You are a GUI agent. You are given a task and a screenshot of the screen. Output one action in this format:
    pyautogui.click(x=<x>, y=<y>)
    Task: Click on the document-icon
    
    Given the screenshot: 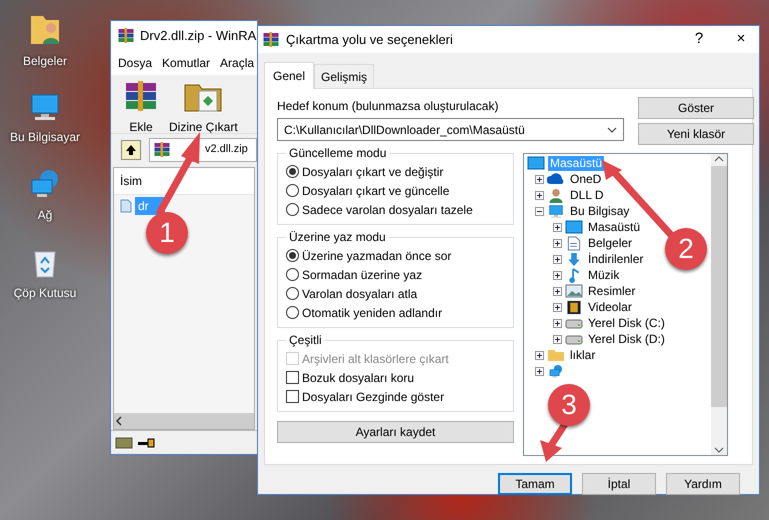 What is the action you would take?
    pyautogui.click(x=574, y=243)
    